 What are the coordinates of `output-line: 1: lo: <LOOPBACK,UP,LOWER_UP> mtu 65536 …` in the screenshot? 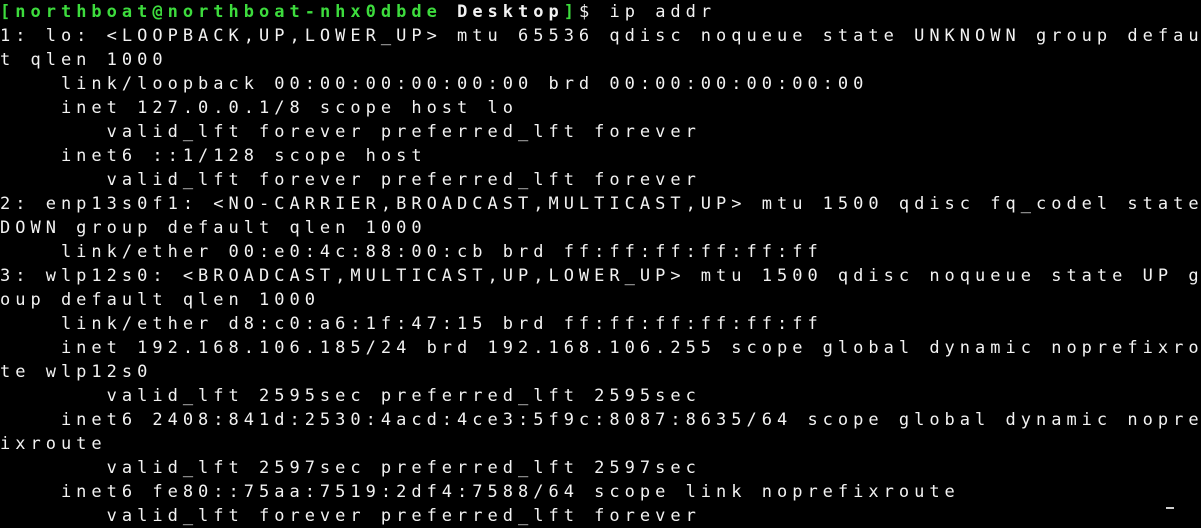 It's located at (600, 36).